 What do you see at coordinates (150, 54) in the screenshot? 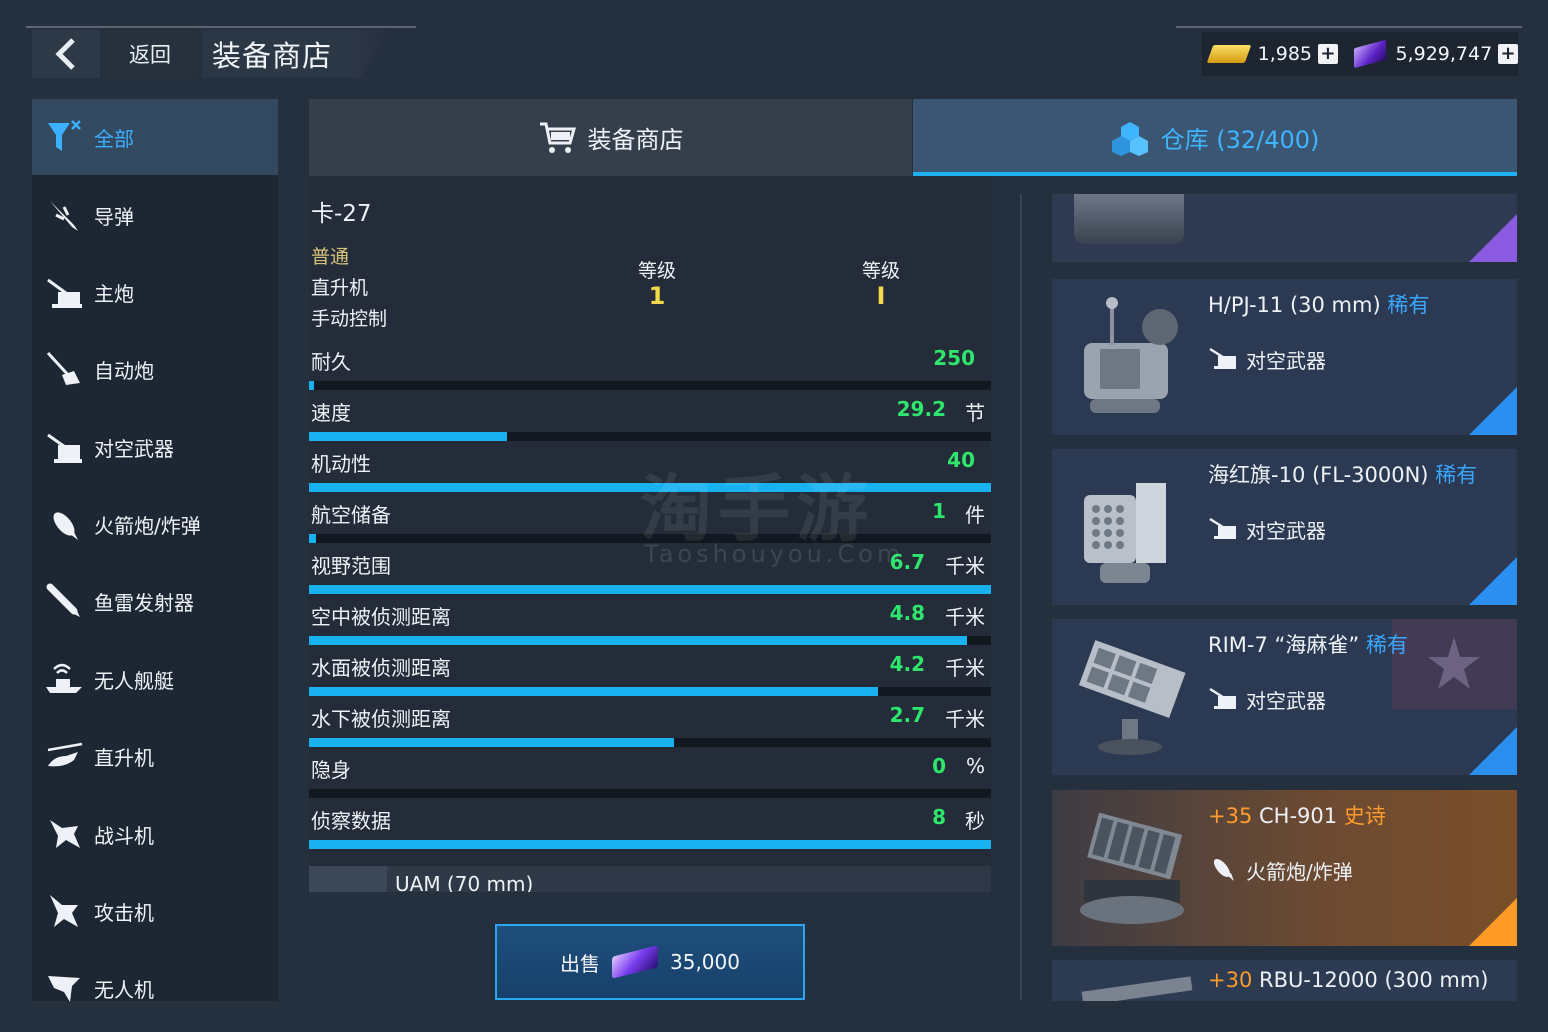
I see `back-label: 返回` at bounding box center [150, 54].